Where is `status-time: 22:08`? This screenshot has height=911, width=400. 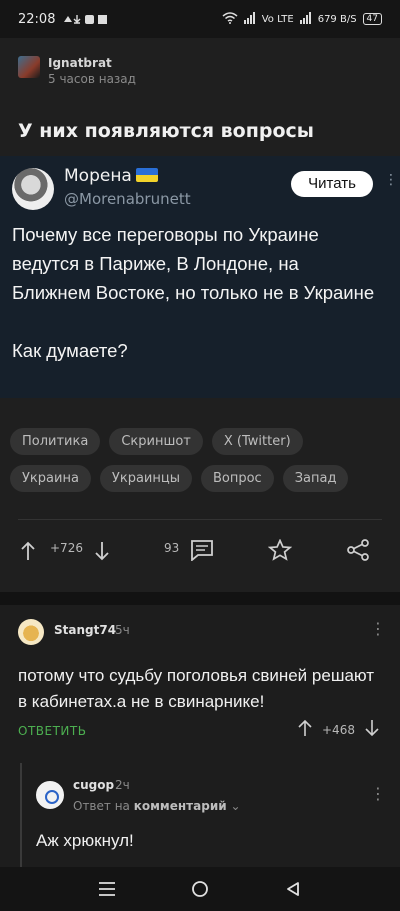 status-time: 22:08 is located at coordinates (37, 19).